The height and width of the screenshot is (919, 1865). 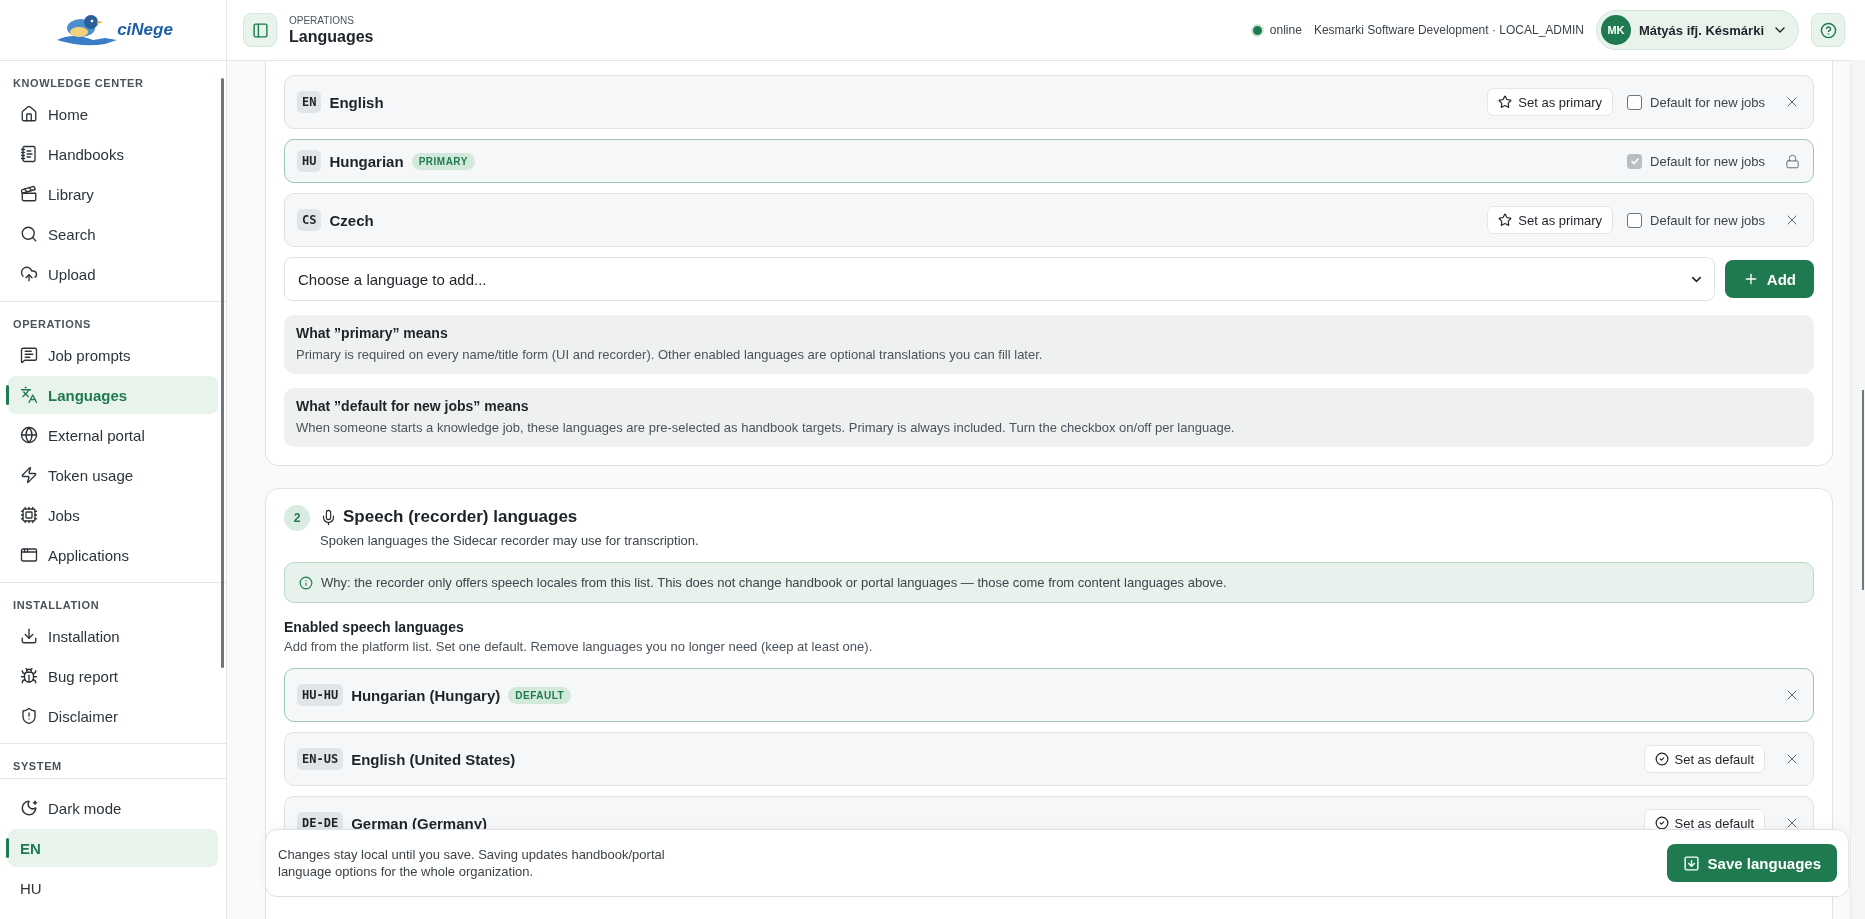 I want to click on message-icon, so click(x=29, y=355).